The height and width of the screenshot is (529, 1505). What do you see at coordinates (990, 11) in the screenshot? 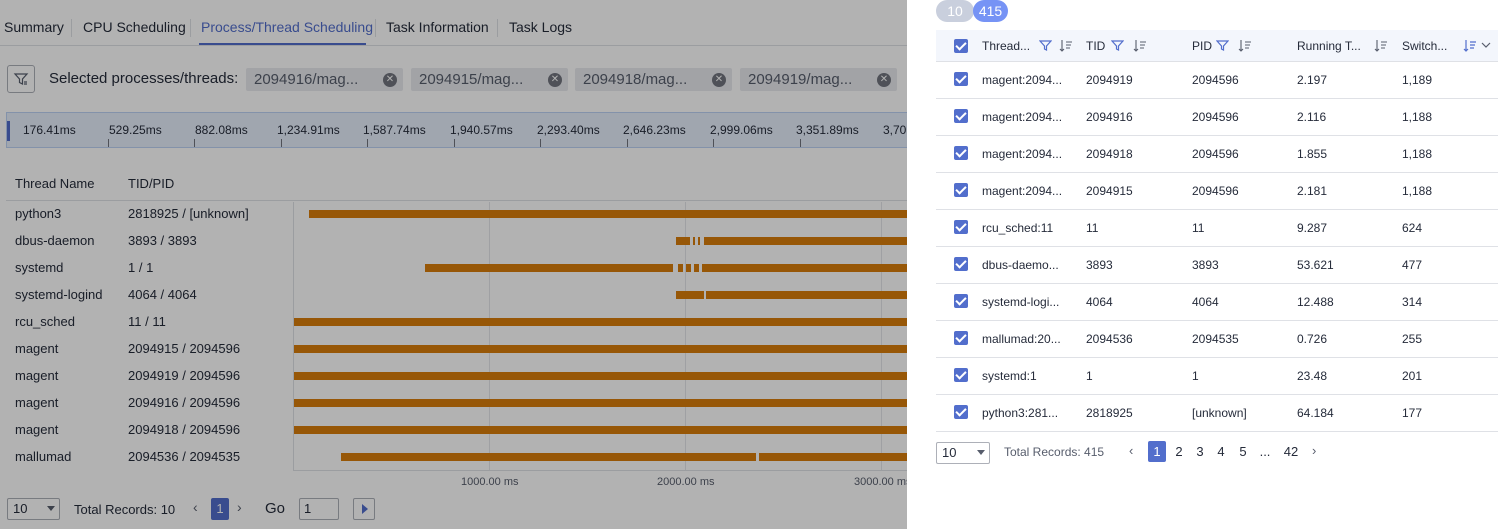
I see `count-badge-total: 415` at bounding box center [990, 11].